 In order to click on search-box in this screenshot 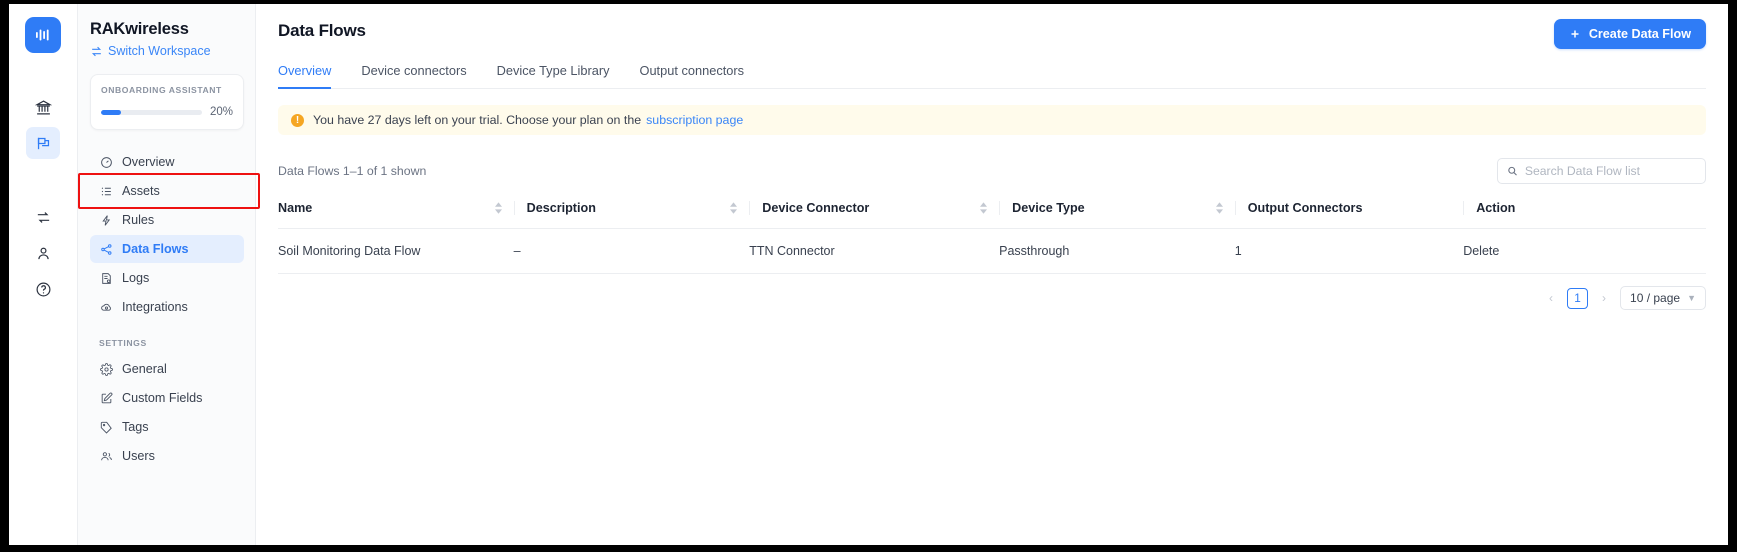, I will do `click(1601, 171)`.